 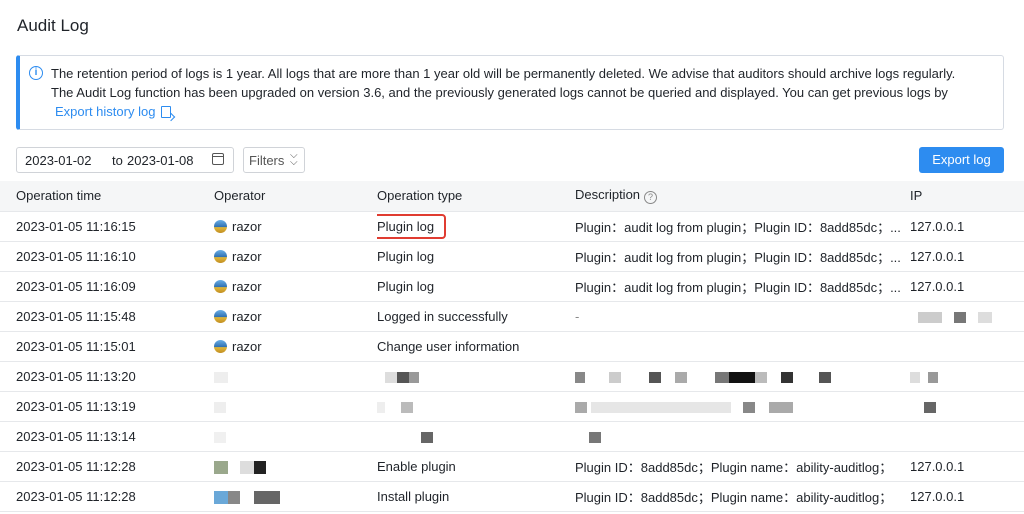 What do you see at coordinates (476, 496) in the screenshot?
I see `cell-type: Install plugin` at bounding box center [476, 496].